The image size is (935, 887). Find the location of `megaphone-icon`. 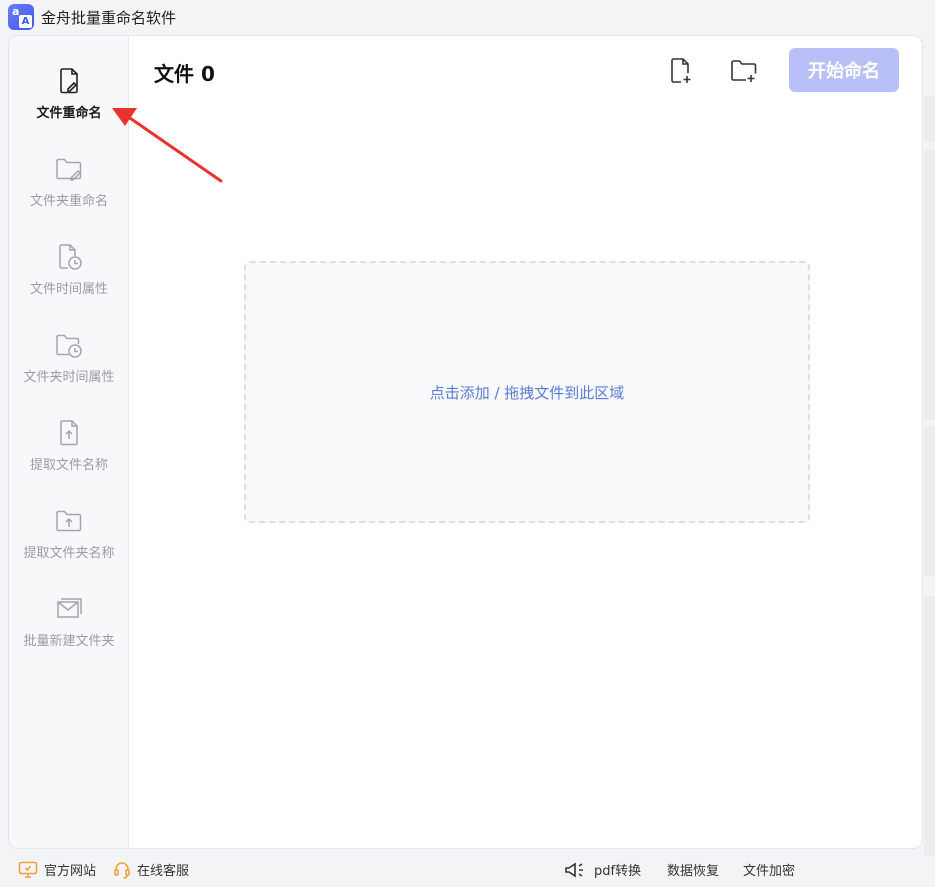

megaphone-icon is located at coordinates (574, 869).